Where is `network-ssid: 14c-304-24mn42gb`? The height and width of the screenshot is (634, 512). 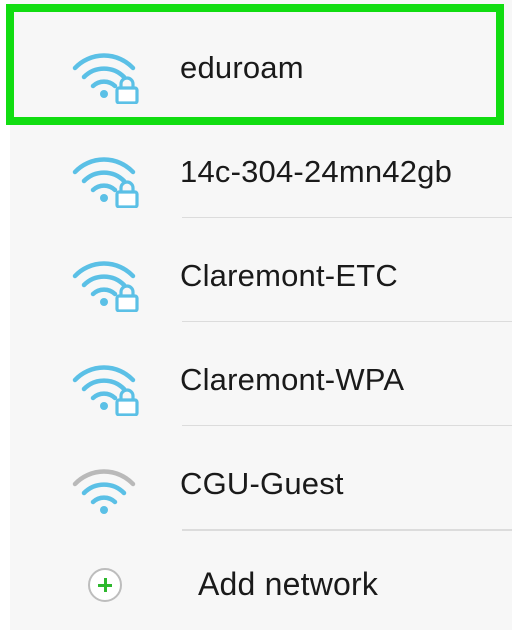 network-ssid: 14c-304-24mn42gb is located at coordinates (316, 171).